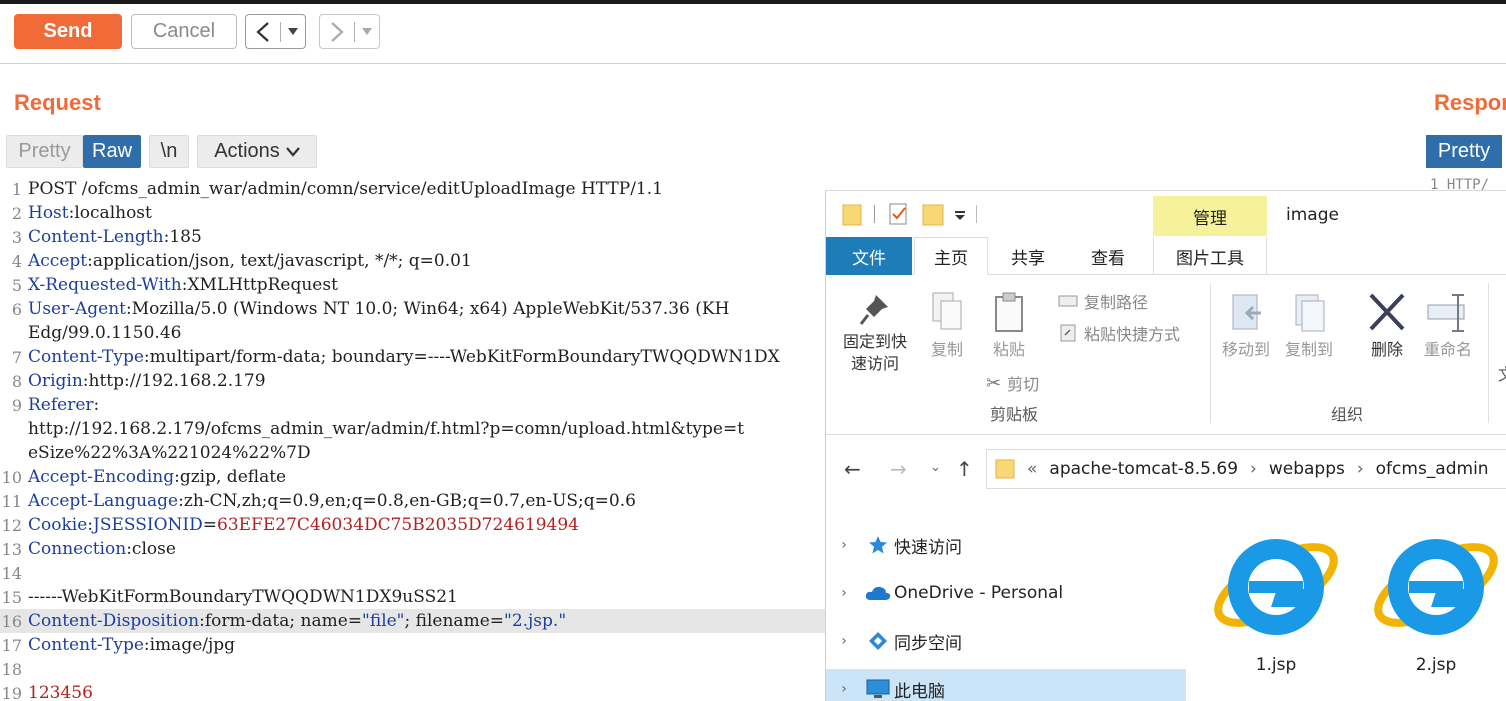  Describe the element at coordinates (935, 467) in the screenshot. I see `recent-locations-chevron-icon: ⌄` at that location.